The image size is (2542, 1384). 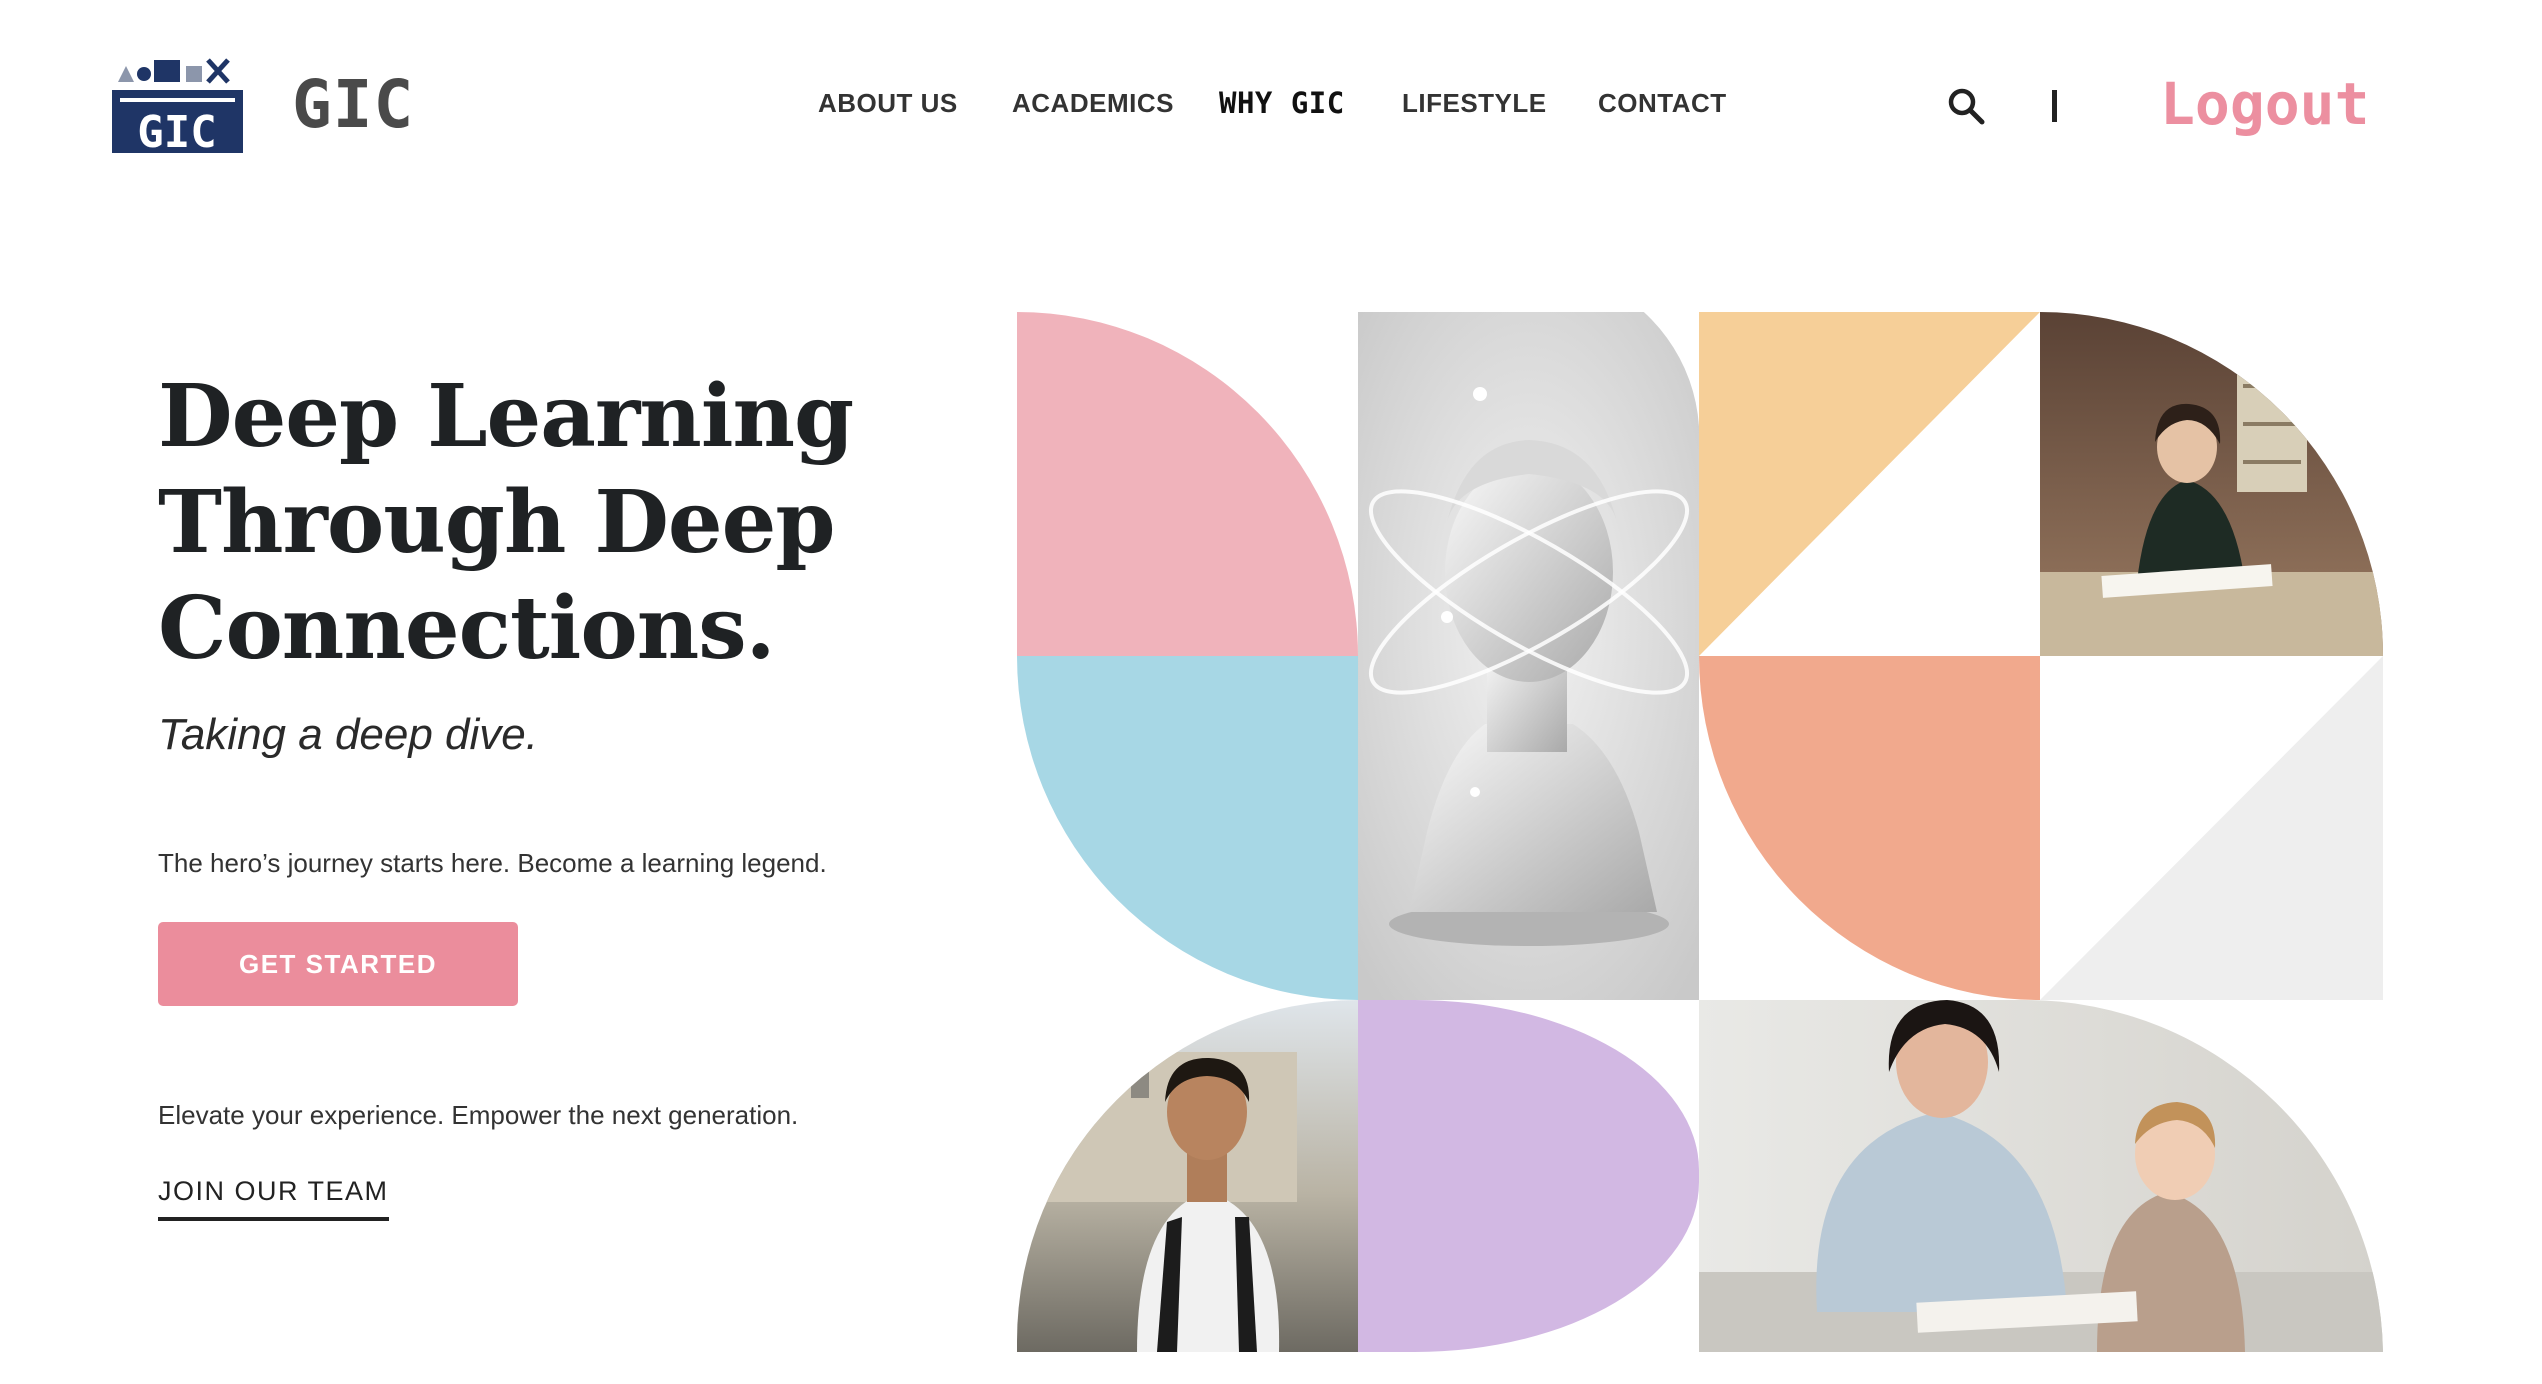 I want to click on blue-quarter-tile, so click(x=1187, y=828).